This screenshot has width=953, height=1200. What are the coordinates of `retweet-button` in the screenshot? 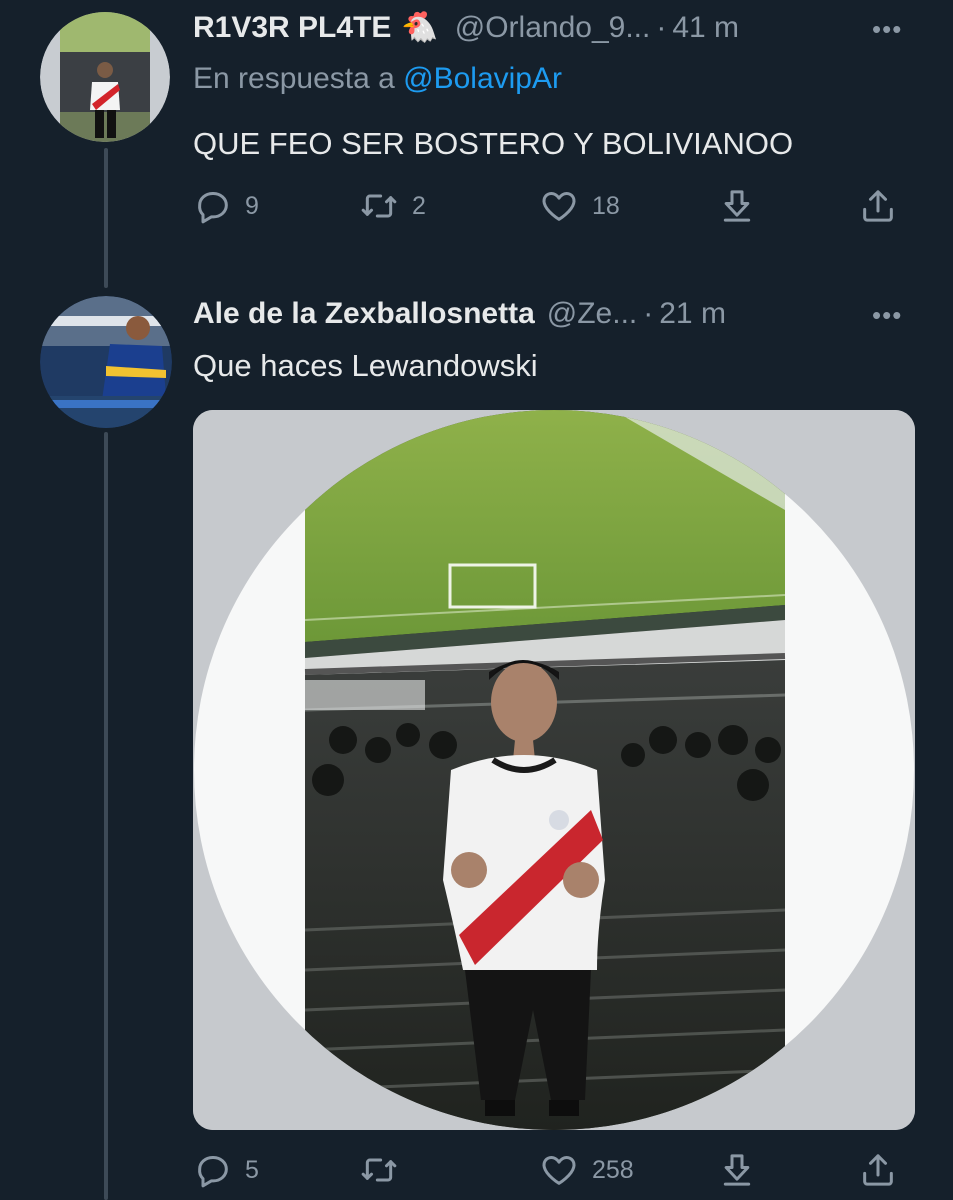 It's located at (385, 1170).